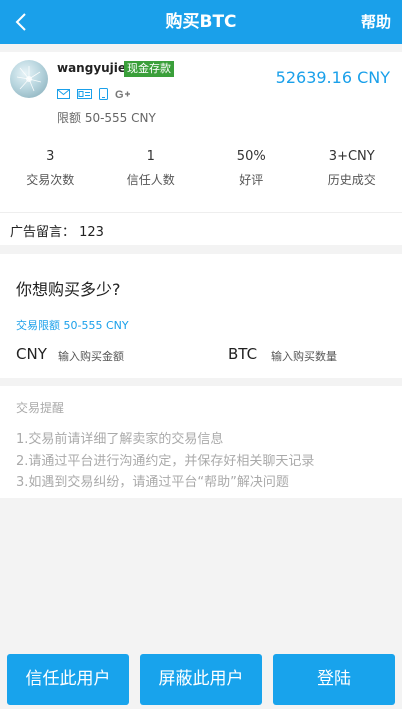  I want to click on buy-question: 你想购买多少?, so click(68, 289).